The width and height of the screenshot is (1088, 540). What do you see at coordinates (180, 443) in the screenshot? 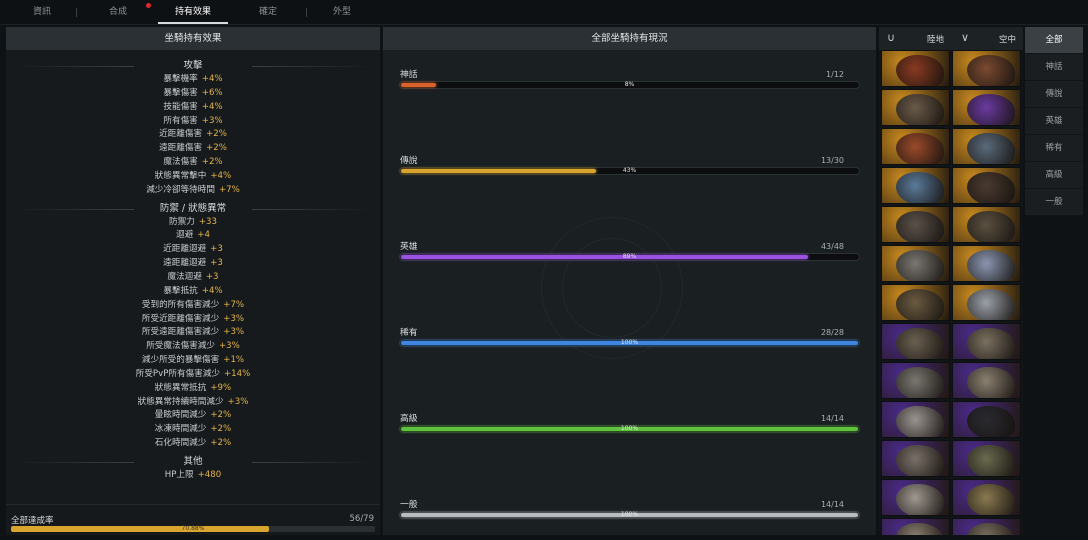
I see `effect-label: 石化時間減少` at bounding box center [180, 443].